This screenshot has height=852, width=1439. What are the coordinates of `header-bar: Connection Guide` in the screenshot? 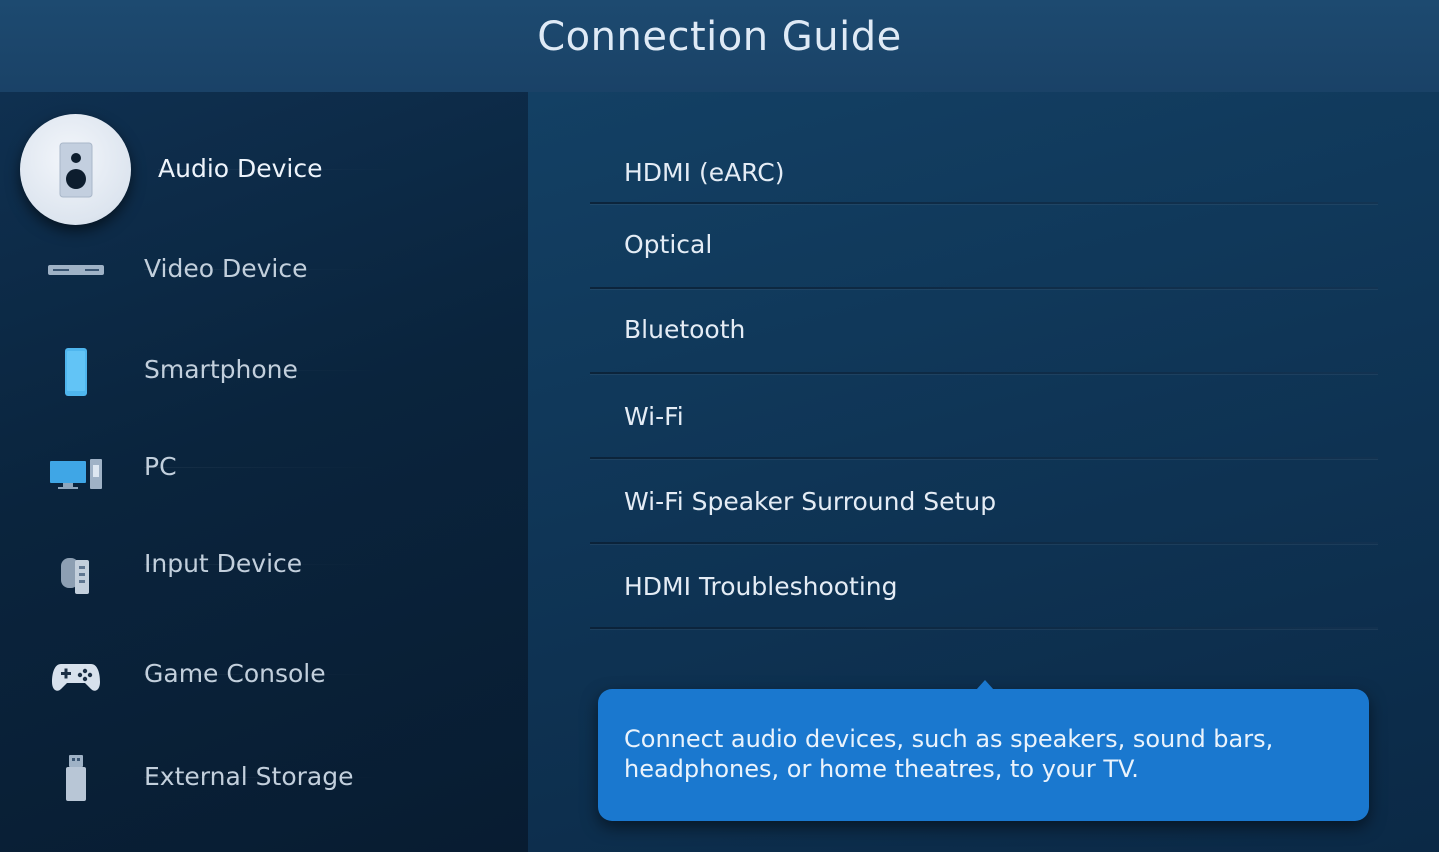 It's located at (719, 46).